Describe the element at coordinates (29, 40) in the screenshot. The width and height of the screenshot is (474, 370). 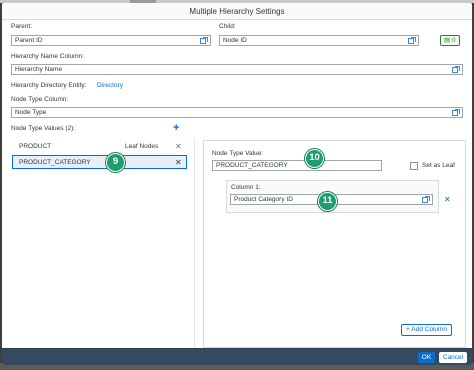
I see `parent-value: Parent ID` at that location.